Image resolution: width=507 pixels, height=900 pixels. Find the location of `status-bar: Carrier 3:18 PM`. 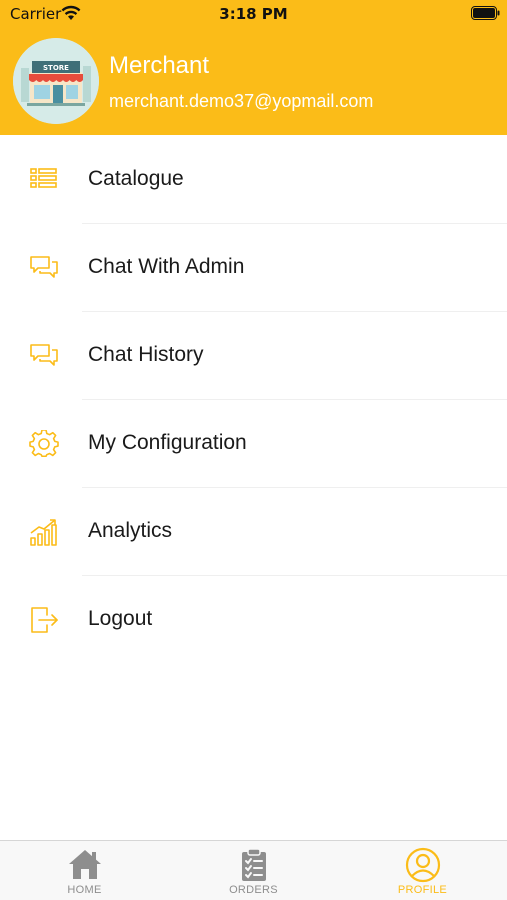

status-bar: Carrier 3:18 PM is located at coordinates (253, 15).